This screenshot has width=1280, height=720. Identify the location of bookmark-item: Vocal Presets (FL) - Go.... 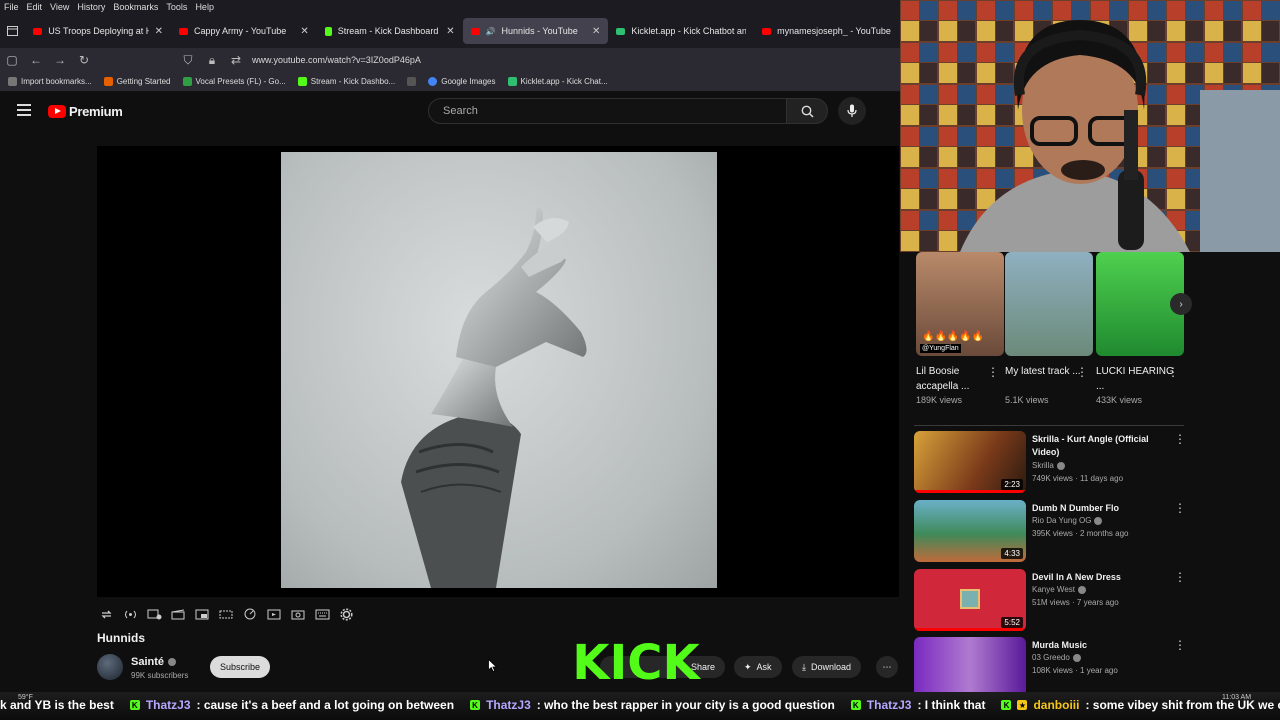
(234, 81).